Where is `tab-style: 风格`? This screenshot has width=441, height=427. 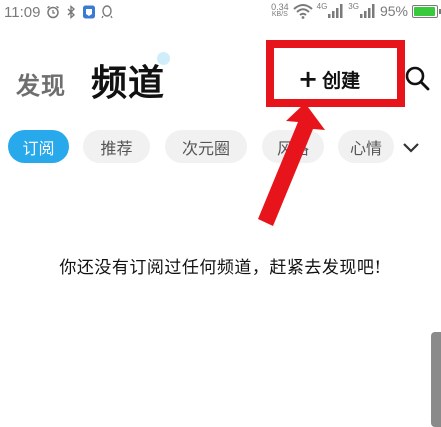
tab-style: 风格 is located at coordinates (293, 146).